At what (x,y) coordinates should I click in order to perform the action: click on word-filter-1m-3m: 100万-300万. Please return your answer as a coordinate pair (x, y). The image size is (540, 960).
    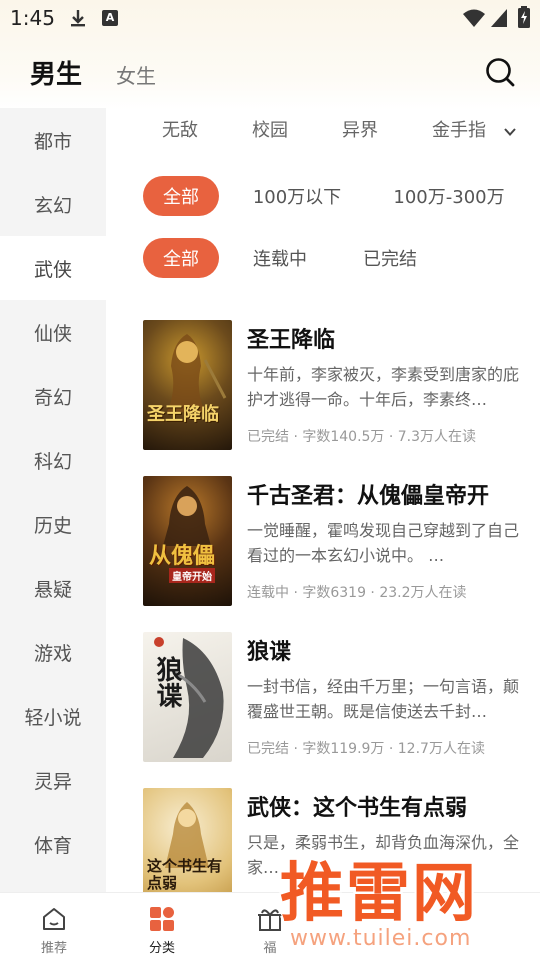
    Looking at the image, I should click on (449, 196).